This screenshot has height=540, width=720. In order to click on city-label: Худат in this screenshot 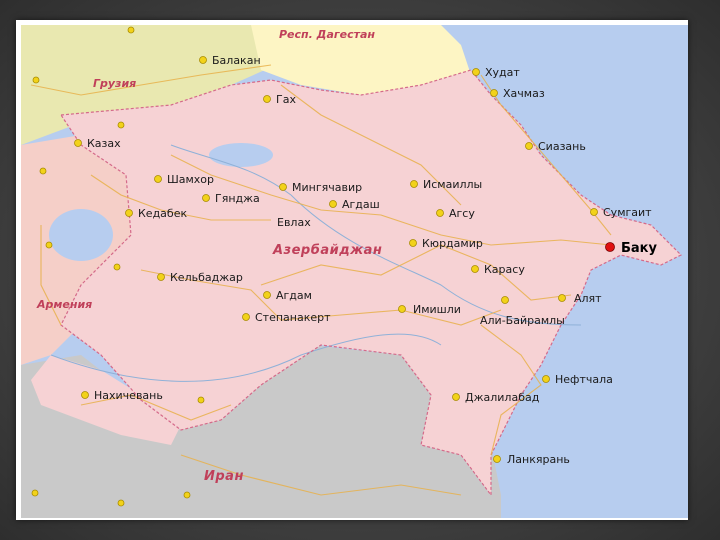, I will do `click(502, 72)`.